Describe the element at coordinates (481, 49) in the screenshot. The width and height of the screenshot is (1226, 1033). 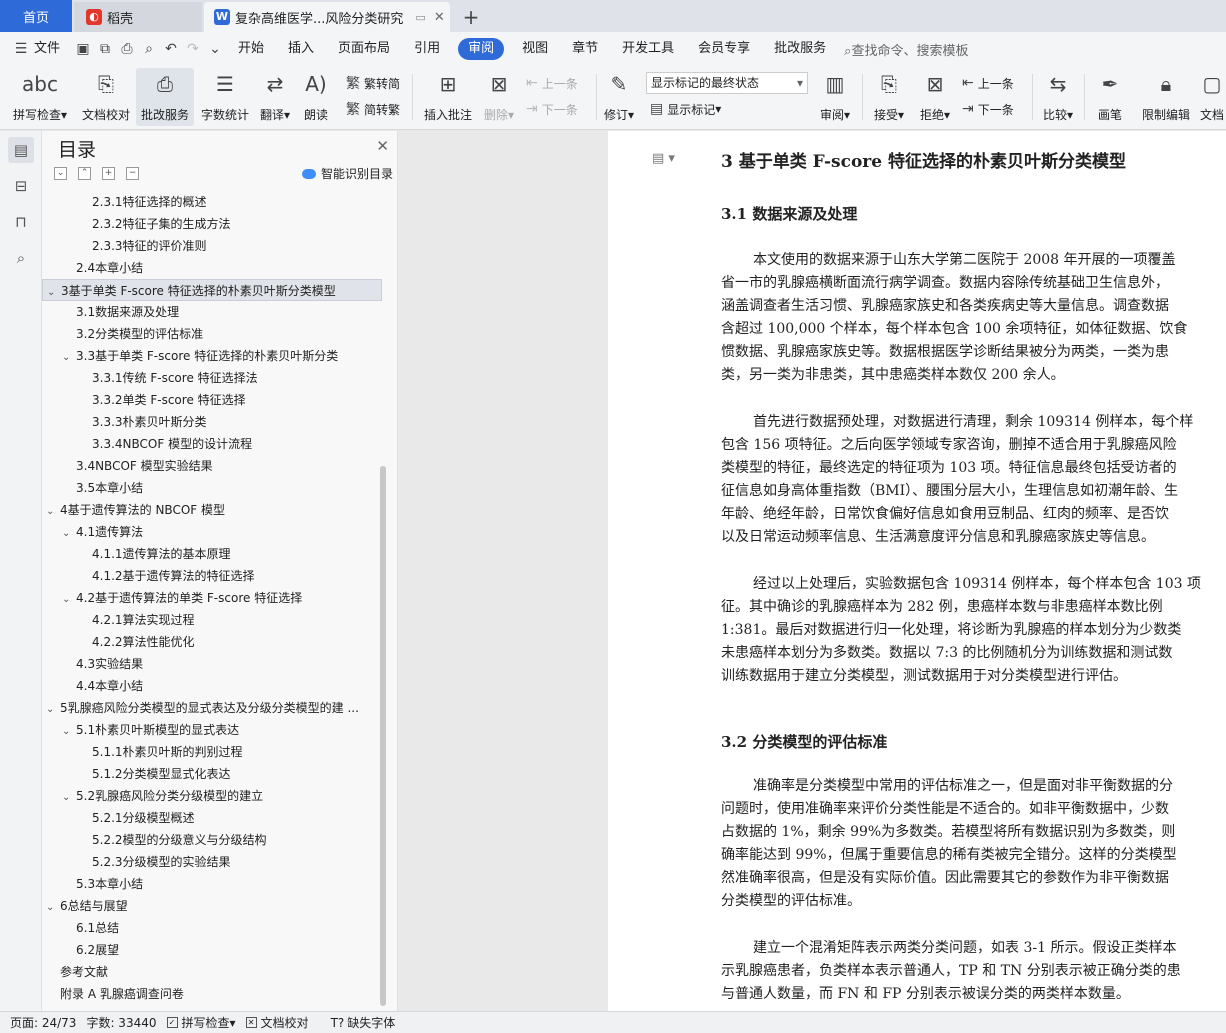
I see `menu-review: 审阅` at that location.